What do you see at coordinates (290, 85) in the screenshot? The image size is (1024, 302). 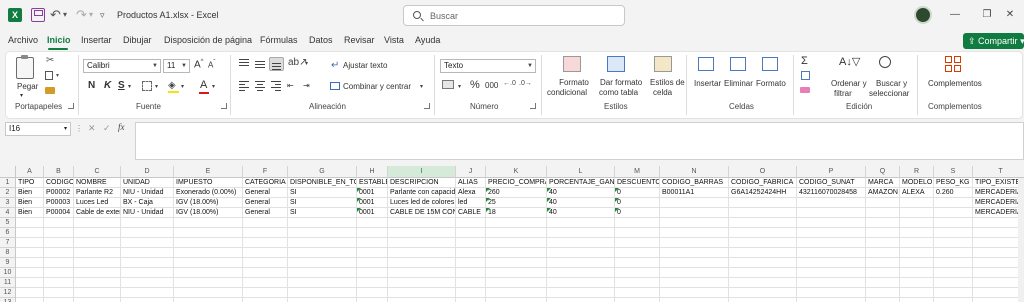 I see `decrease-indent-icon: ⇤` at bounding box center [290, 85].